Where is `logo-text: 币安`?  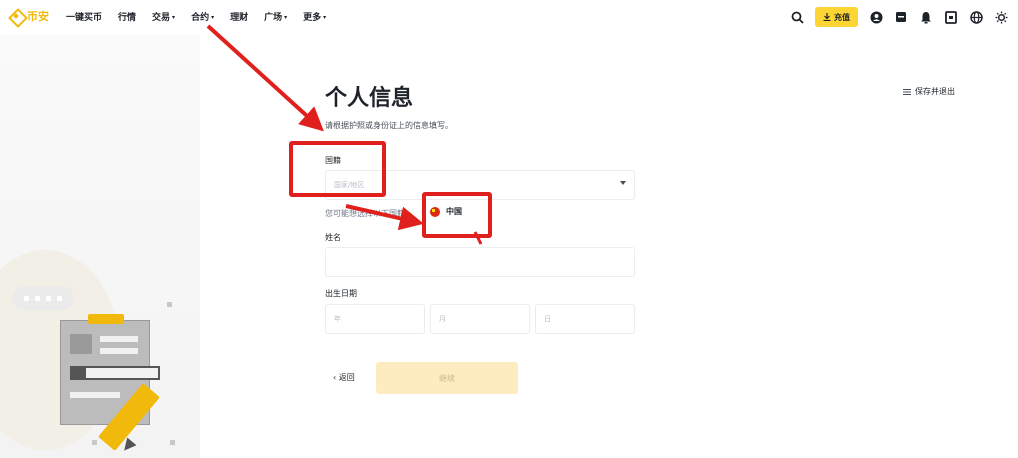 logo-text: 币安 is located at coordinates (38, 16).